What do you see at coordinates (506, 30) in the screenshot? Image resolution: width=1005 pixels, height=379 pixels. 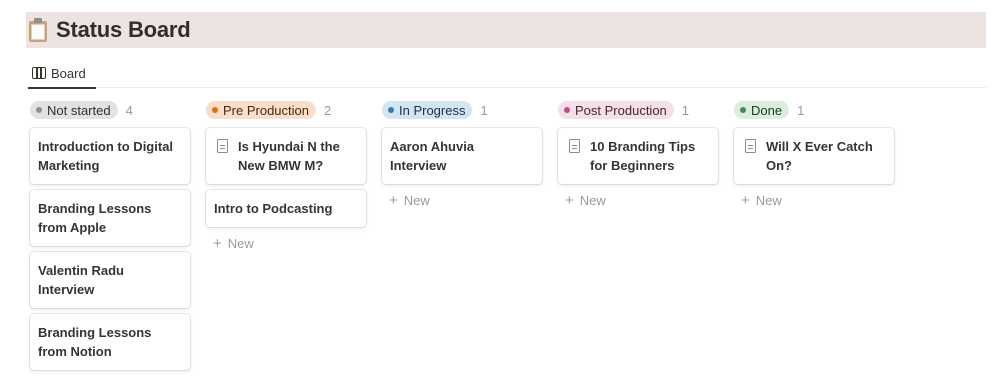 I see `page-header: Status Board` at bounding box center [506, 30].